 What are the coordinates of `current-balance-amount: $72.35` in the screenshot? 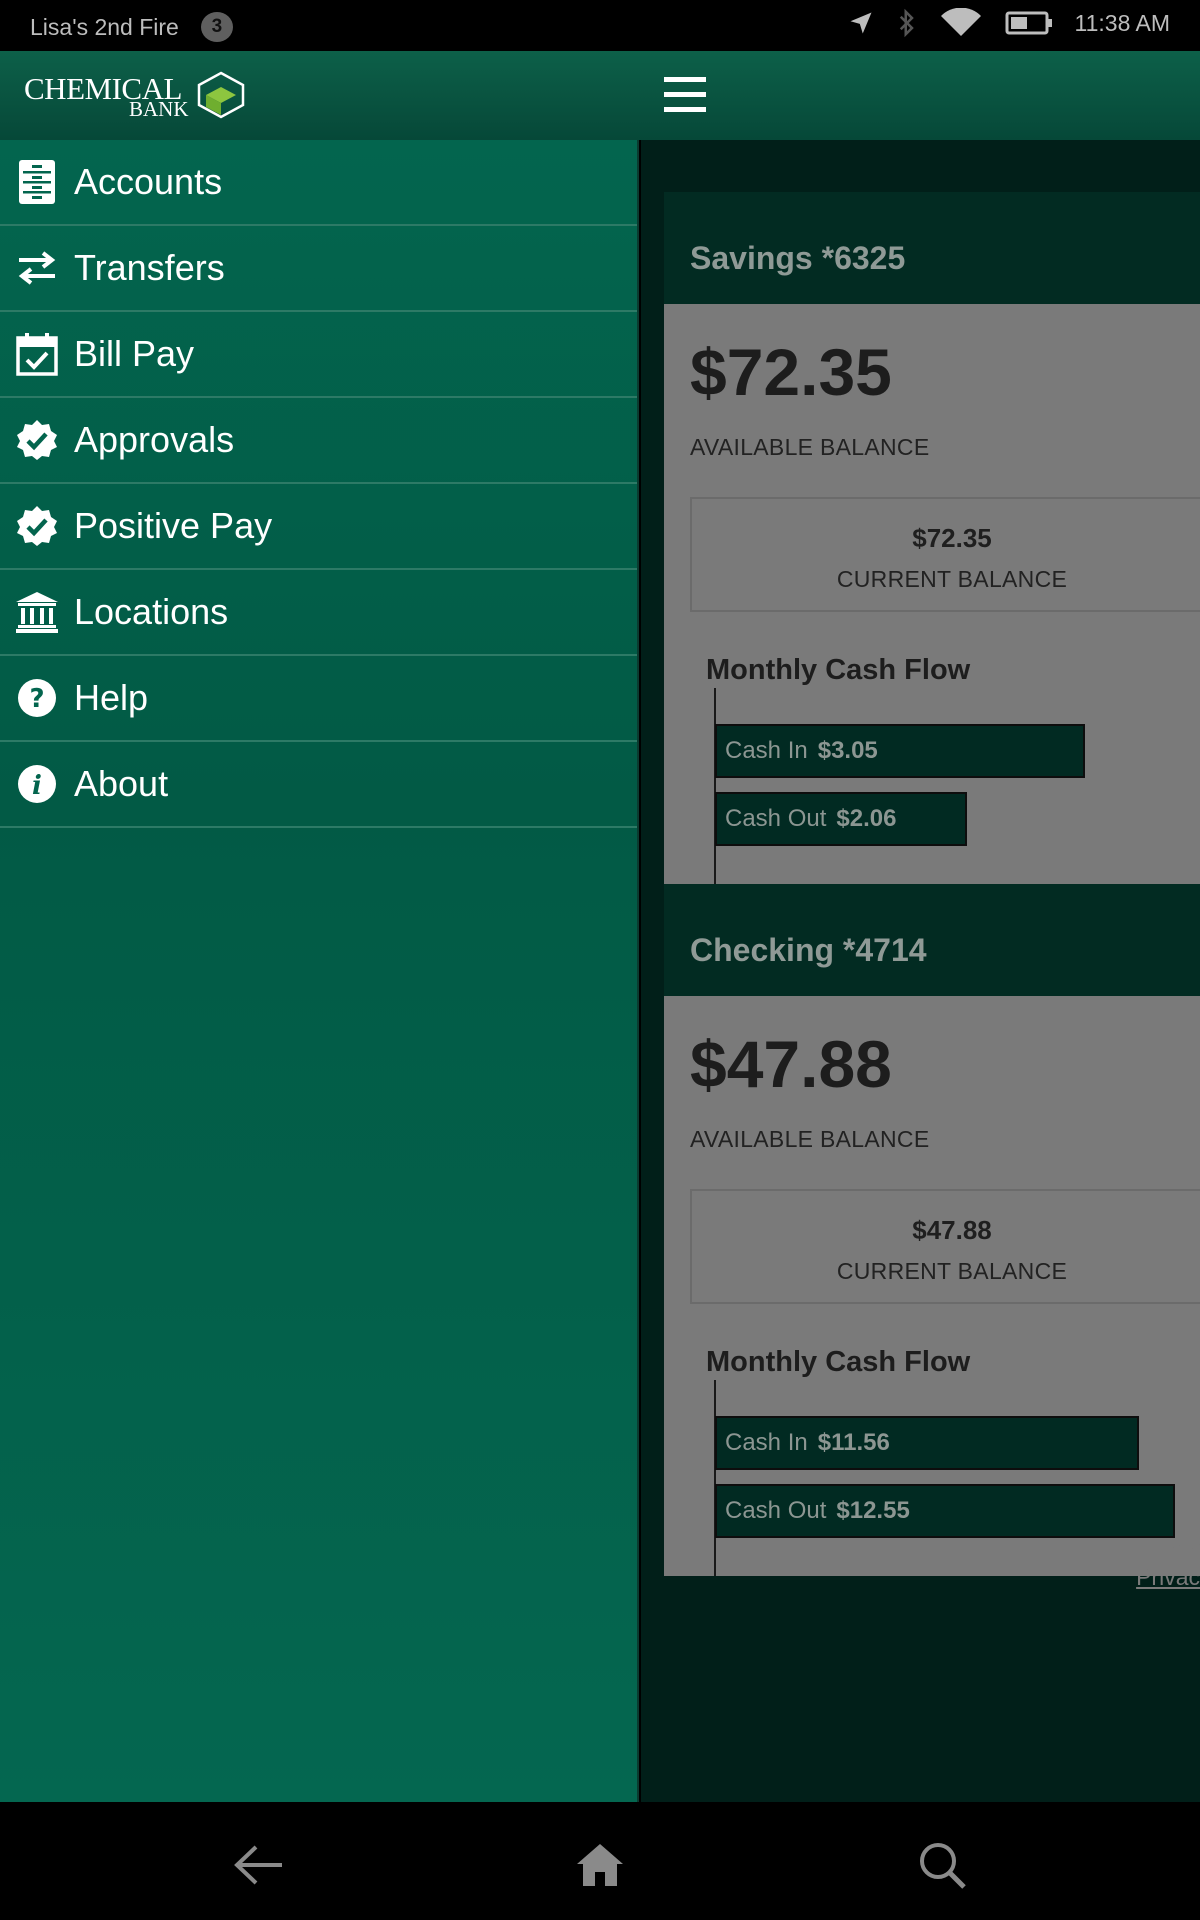 It's located at (952, 538).